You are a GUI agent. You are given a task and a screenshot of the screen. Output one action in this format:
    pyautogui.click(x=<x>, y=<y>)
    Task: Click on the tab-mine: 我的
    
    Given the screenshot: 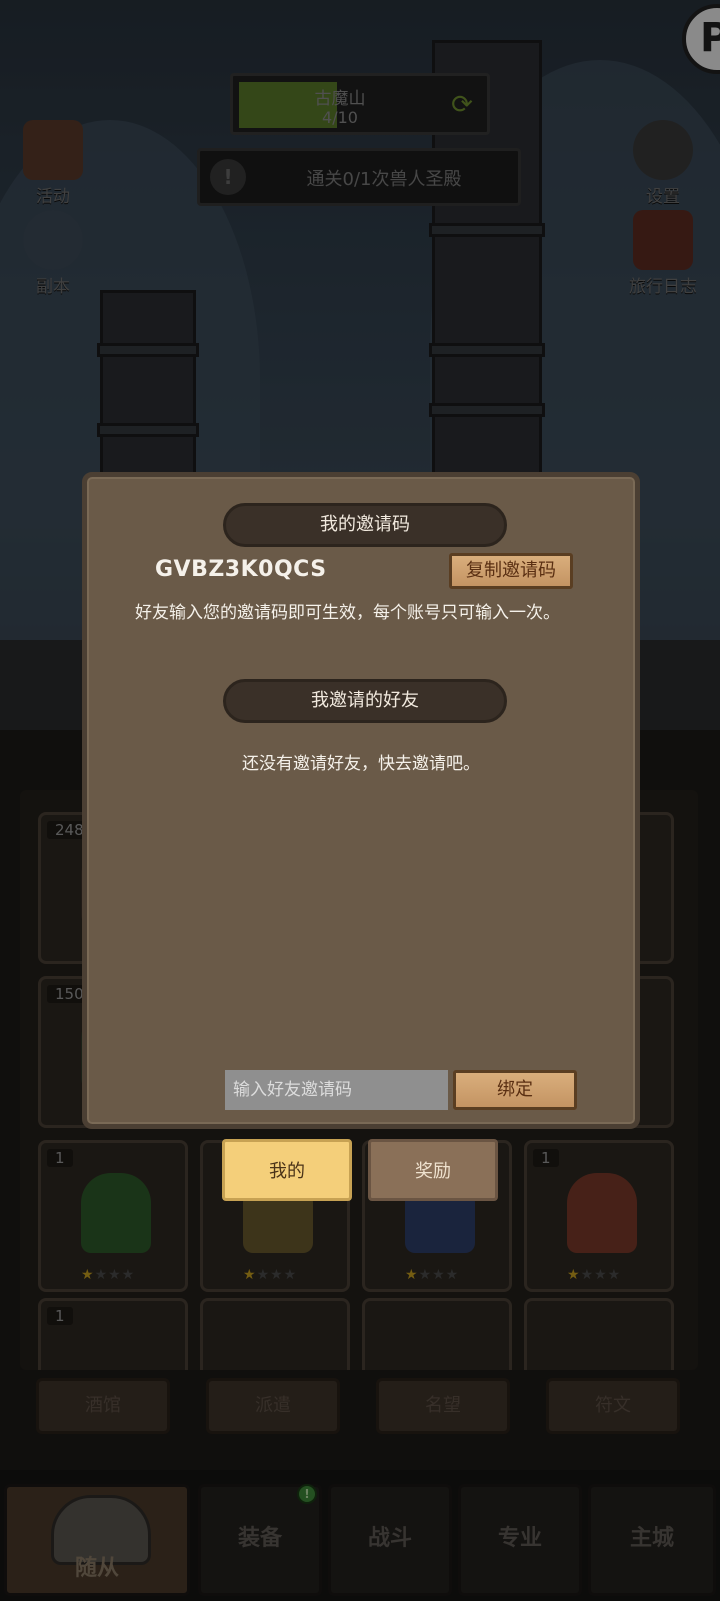 What is the action you would take?
    pyautogui.click(x=287, y=1170)
    